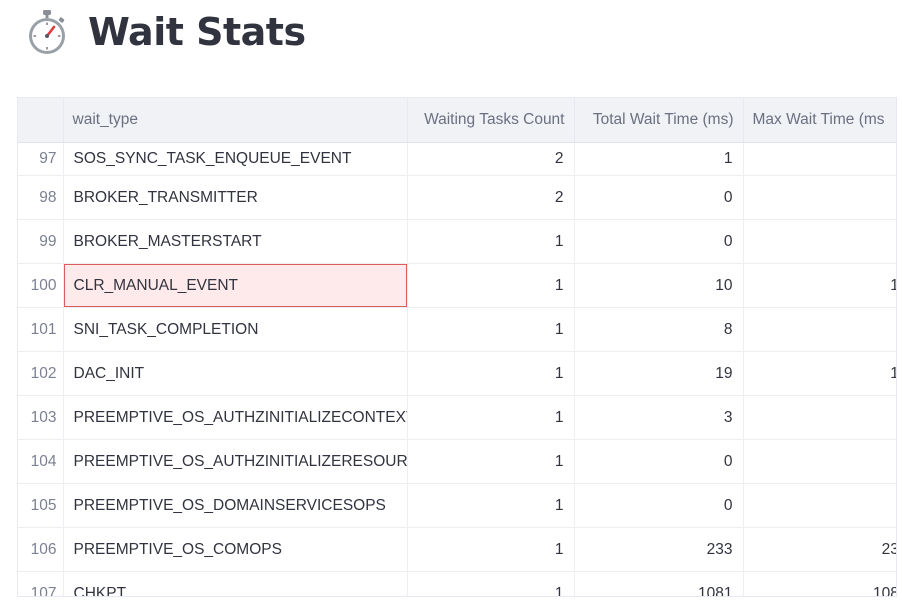 The width and height of the screenshot is (902, 605). What do you see at coordinates (235, 373) in the screenshot?
I see `wait-type-cell: DAC_INIT` at bounding box center [235, 373].